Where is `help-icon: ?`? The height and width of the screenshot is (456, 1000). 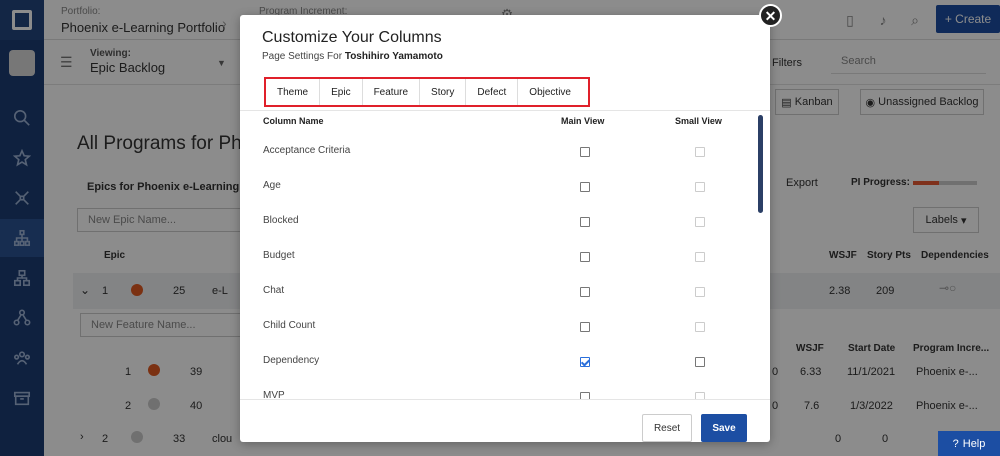 help-icon: ? is located at coordinates (955, 443).